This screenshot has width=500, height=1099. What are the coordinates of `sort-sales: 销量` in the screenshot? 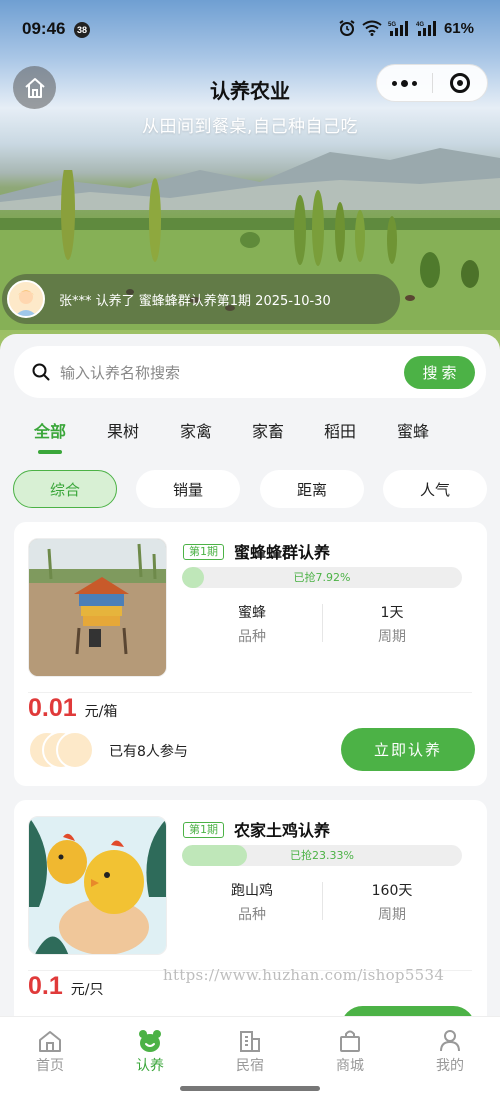 It's located at (188, 489).